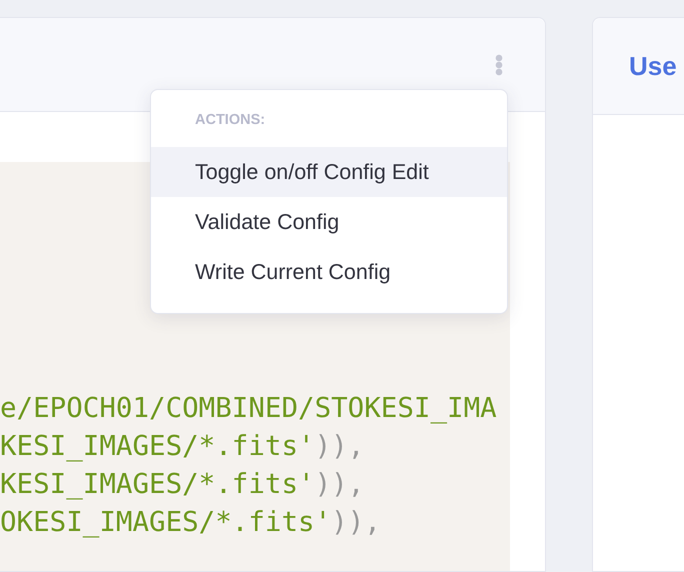 The width and height of the screenshot is (684, 572). Describe the element at coordinates (329, 222) in the screenshot. I see `menu-item: Validate Config` at that location.